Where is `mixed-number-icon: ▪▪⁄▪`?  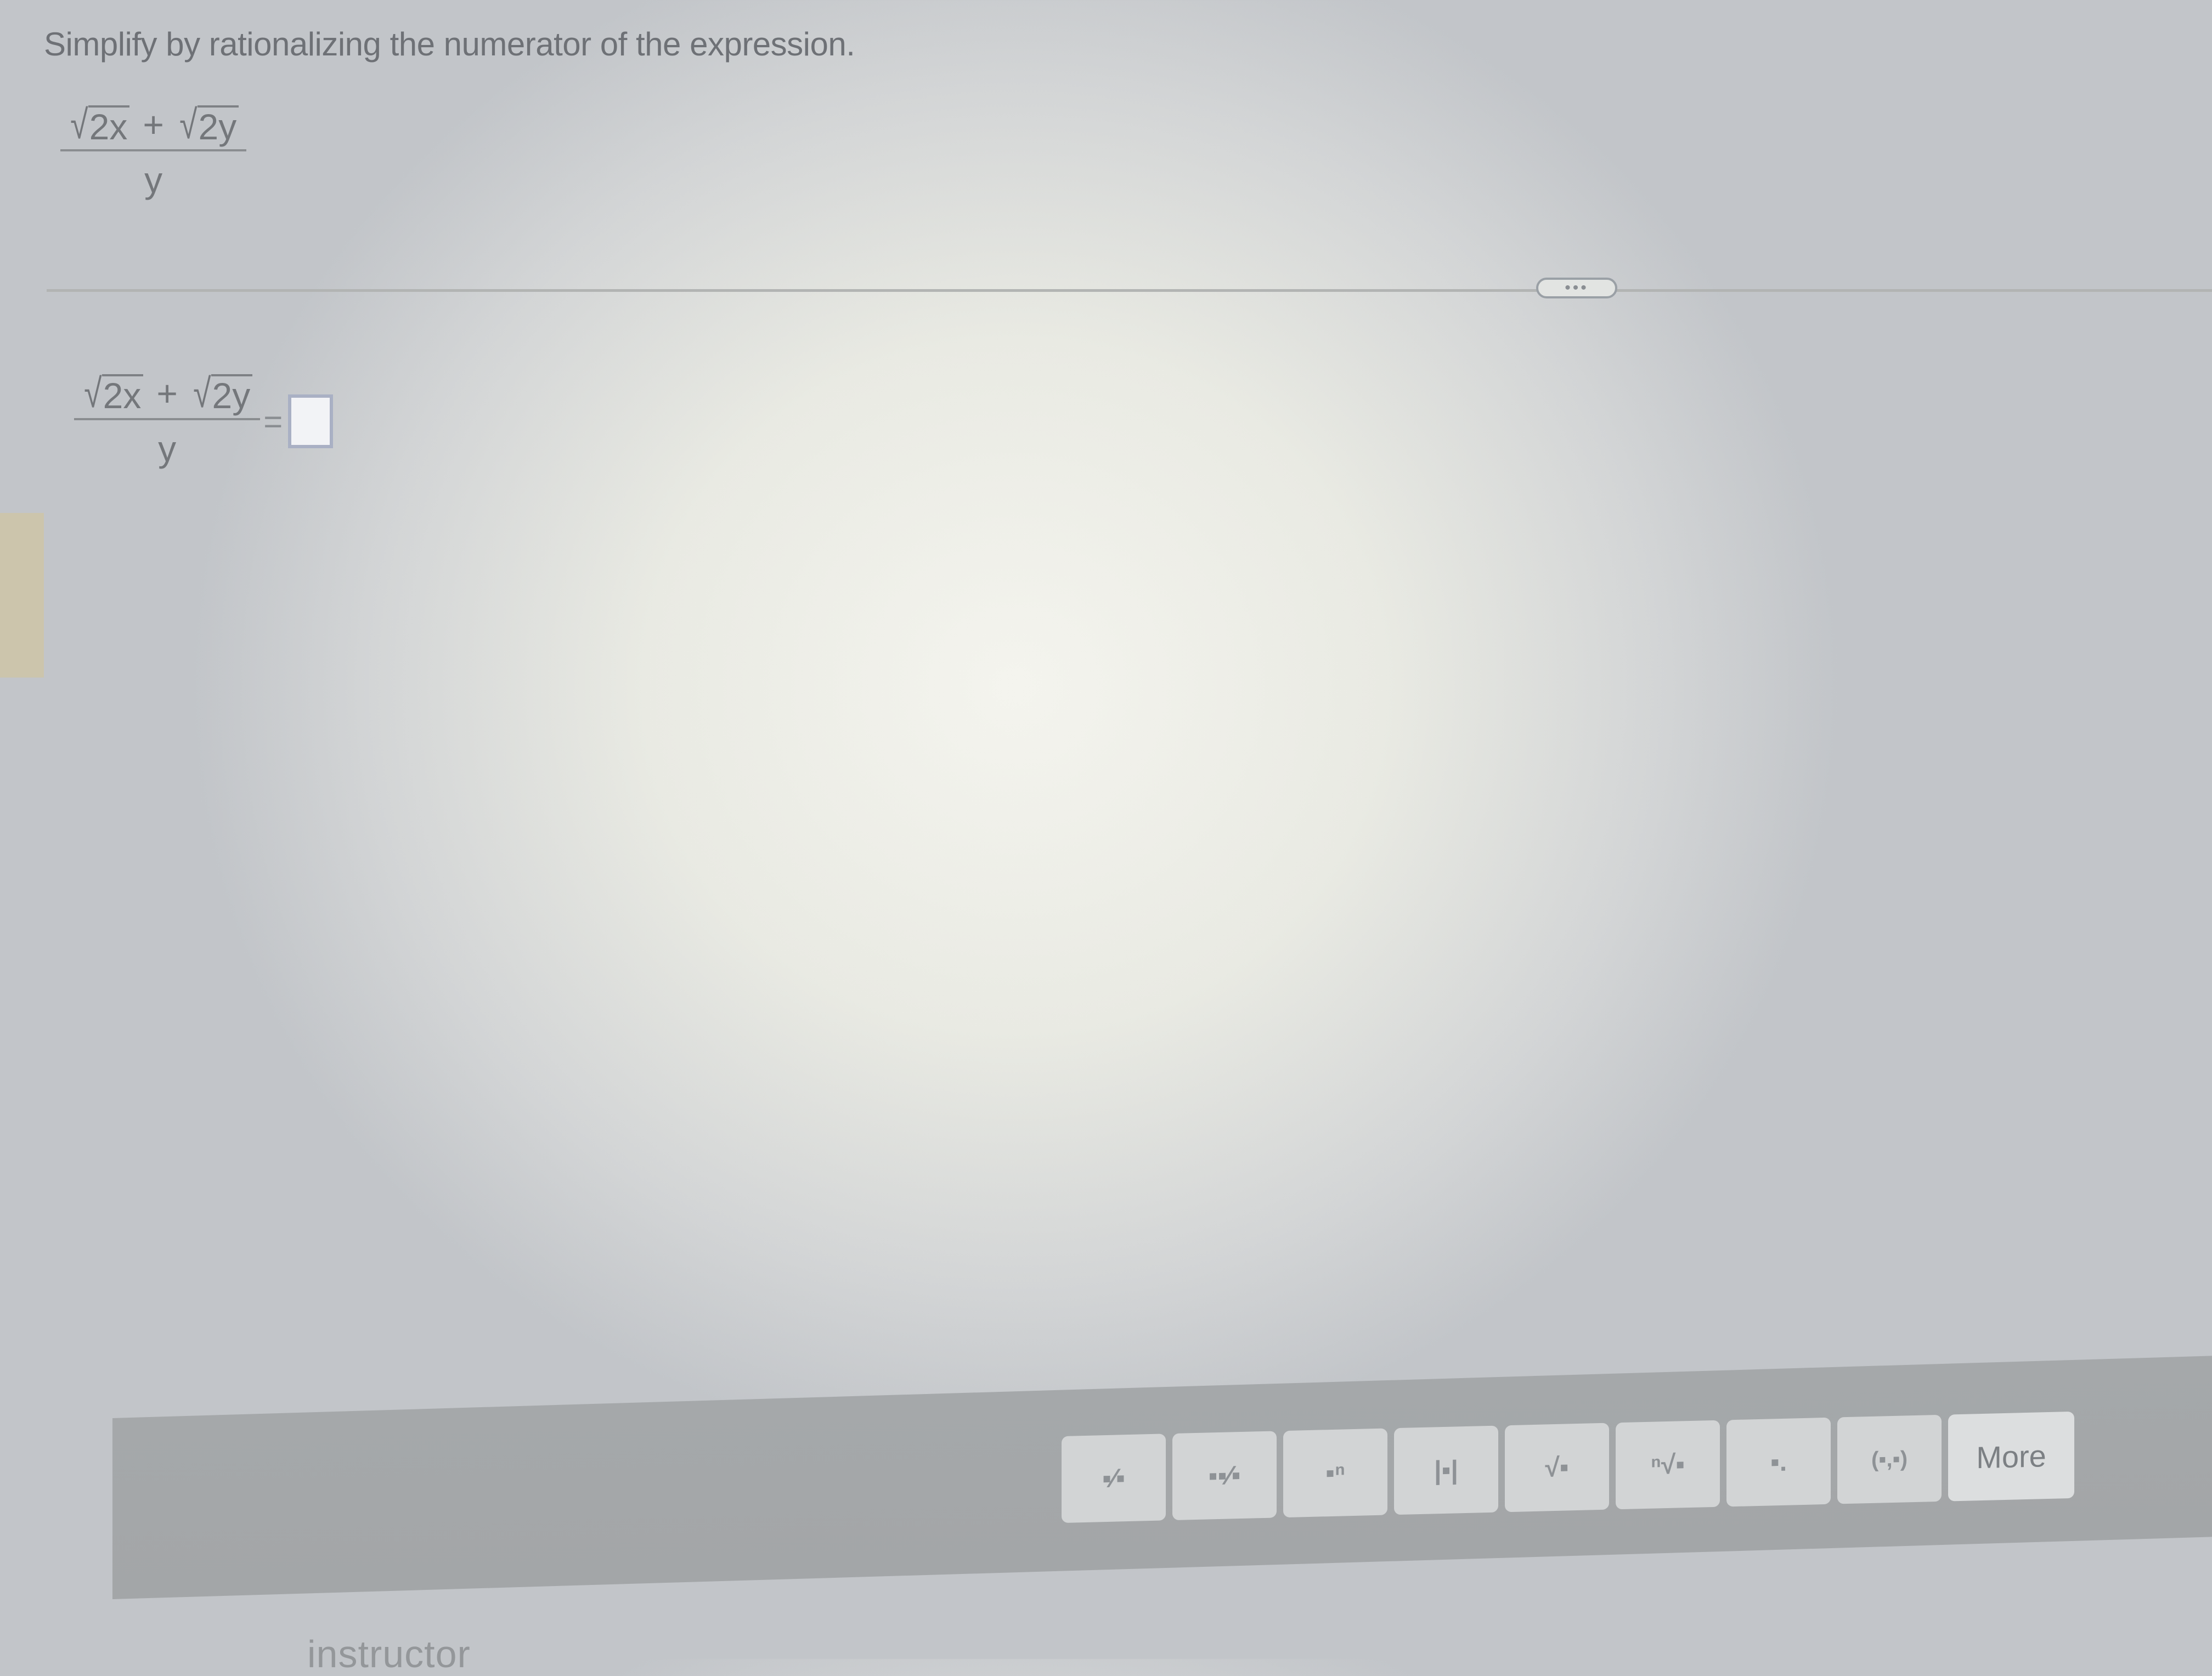 mixed-number-icon: ▪▪⁄▪ is located at coordinates (1224, 1475).